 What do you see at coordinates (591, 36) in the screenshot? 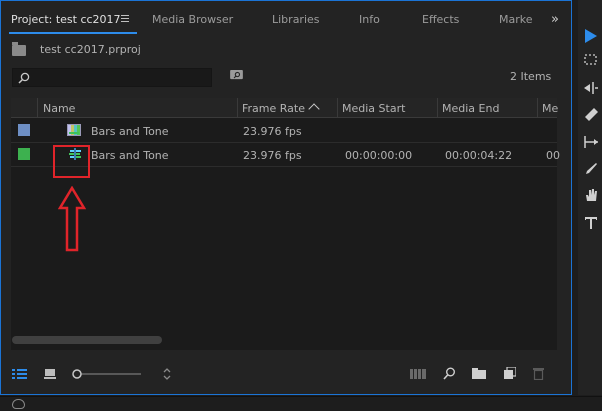
I see `selection-tool-icon` at bounding box center [591, 36].